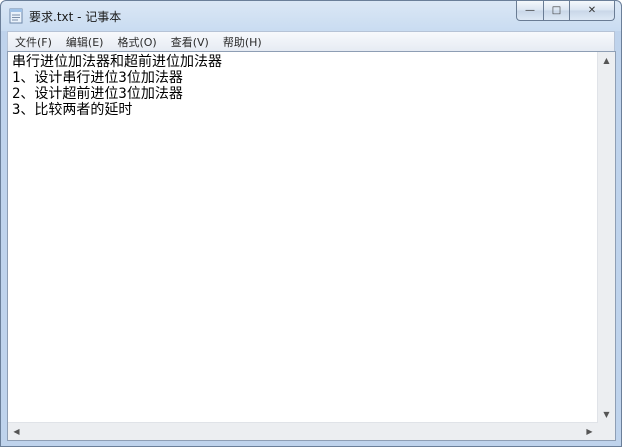 The height and width of the screenshot is (447, 622). What do you see at coordinates (242, 42) in the screenshot?
I see `menu-help: 帮助(H)` at bounding box center [242, 42].